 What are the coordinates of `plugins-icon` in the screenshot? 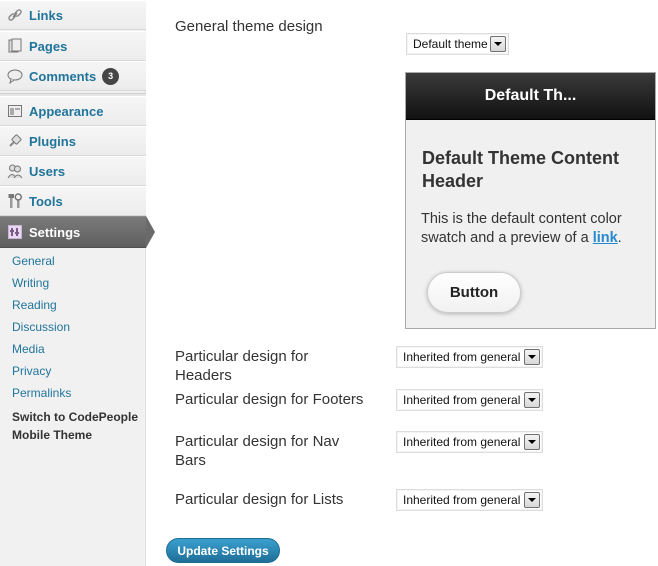 It's located at (15, 141).